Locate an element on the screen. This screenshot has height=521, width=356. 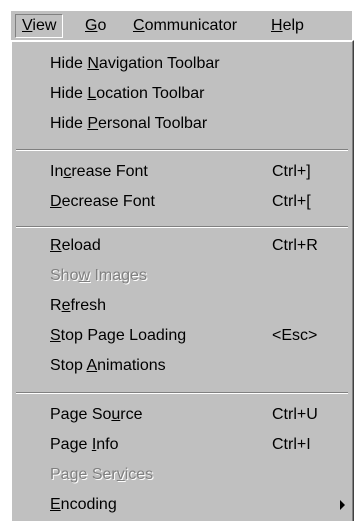
shortcut-label: Ctrl+I is located at coordinates (291, 444).